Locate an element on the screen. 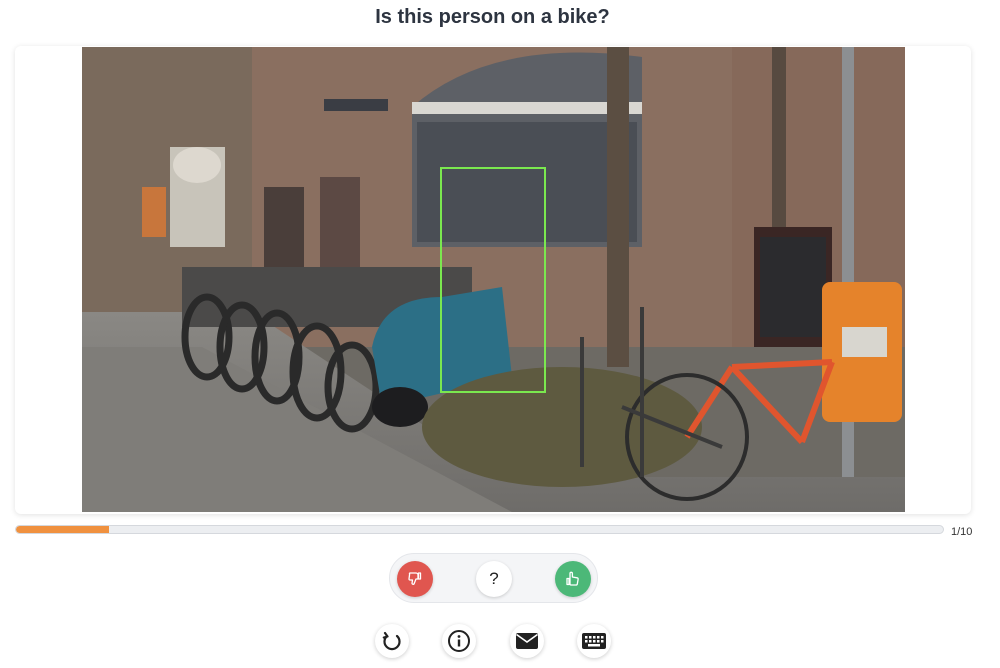 Image resolution: width=1000 pixels, height=668 pixels. mail-button is located at coordinates (527, 641).